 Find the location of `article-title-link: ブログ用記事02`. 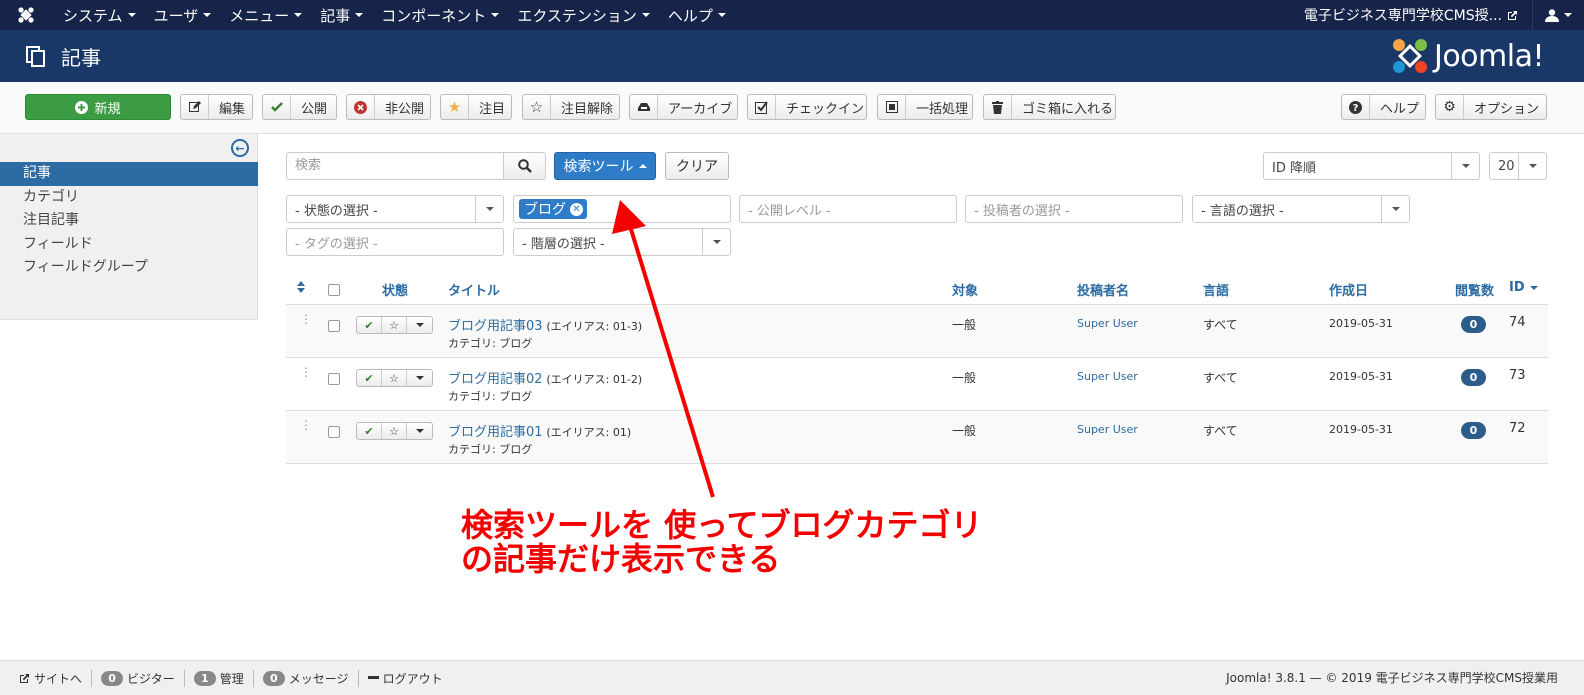

article-title-link: ブログ用記事02 is located at coordinates (495, 379).